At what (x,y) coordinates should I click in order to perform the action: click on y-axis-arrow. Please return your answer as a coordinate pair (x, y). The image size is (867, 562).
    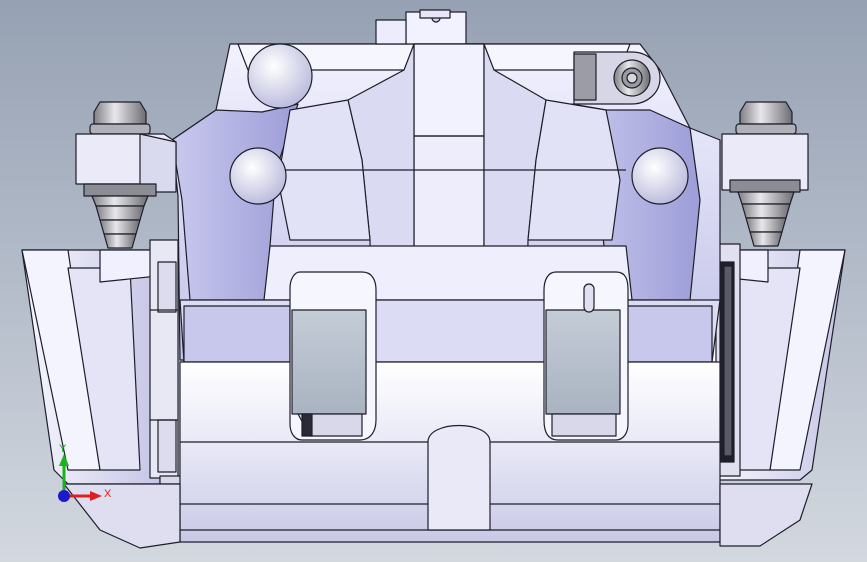
    Looking at the image, I should click on (64, 460).